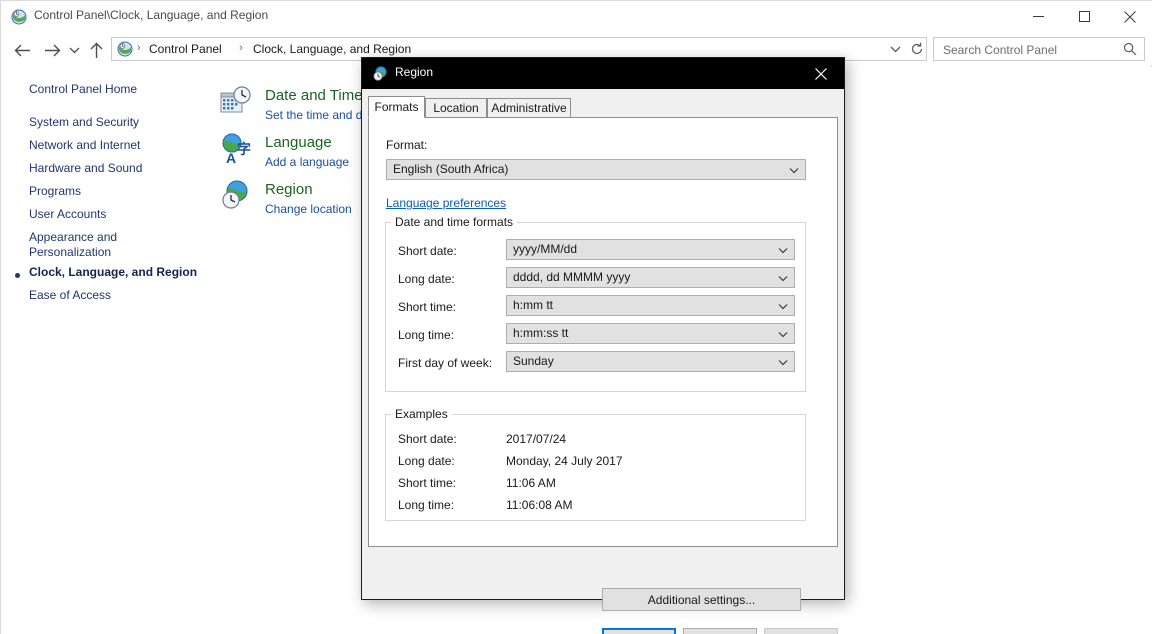 The width and height of the screenshot is (1152, 634). I want to click on tile-title-date-and-time: Date and Time, so click(314, 95).